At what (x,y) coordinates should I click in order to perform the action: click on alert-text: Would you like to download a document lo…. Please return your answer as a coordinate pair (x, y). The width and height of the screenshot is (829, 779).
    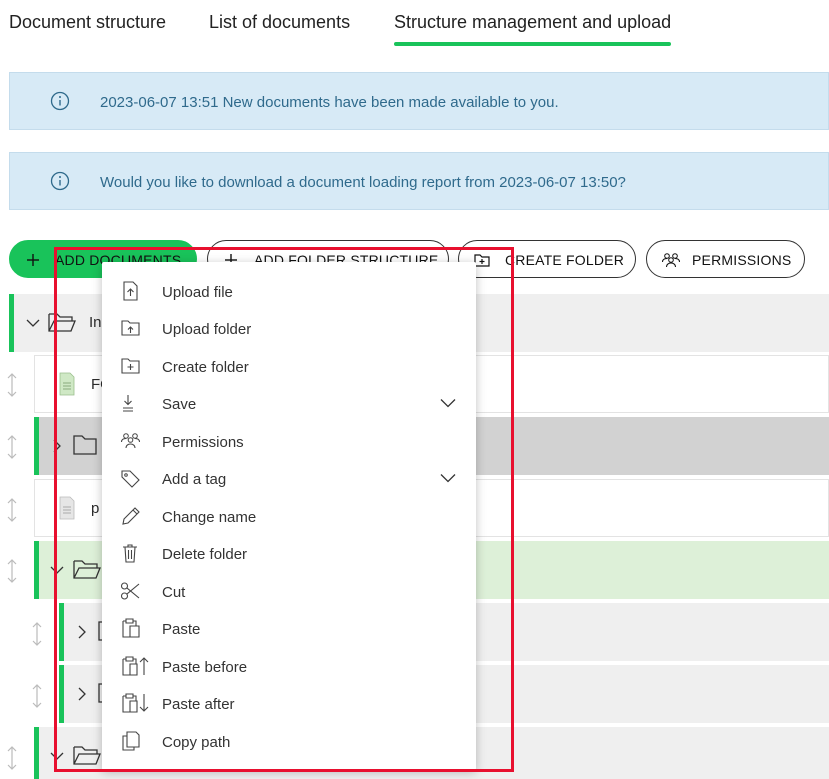
    Looking at the image, I should click on (363, 182).